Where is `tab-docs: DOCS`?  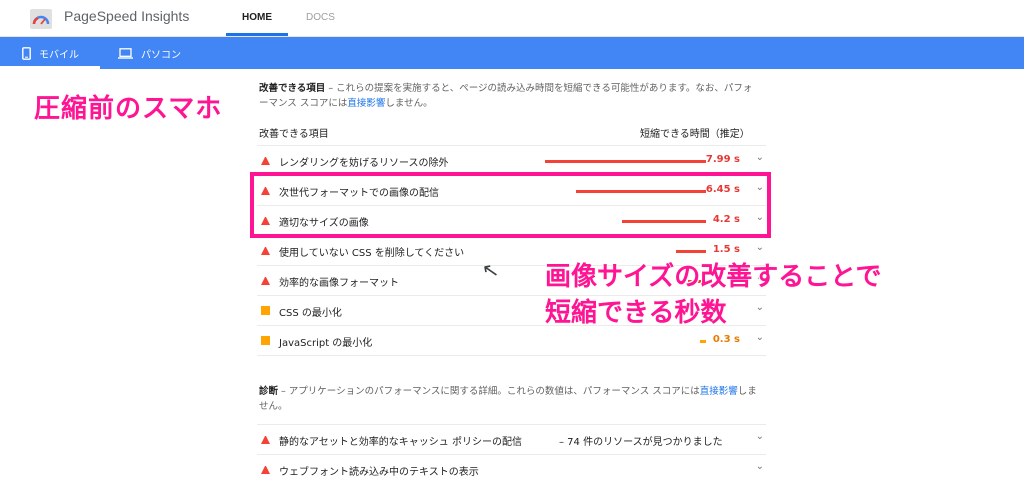 tab-docs: DOCS is located at coordinates (320, 17).